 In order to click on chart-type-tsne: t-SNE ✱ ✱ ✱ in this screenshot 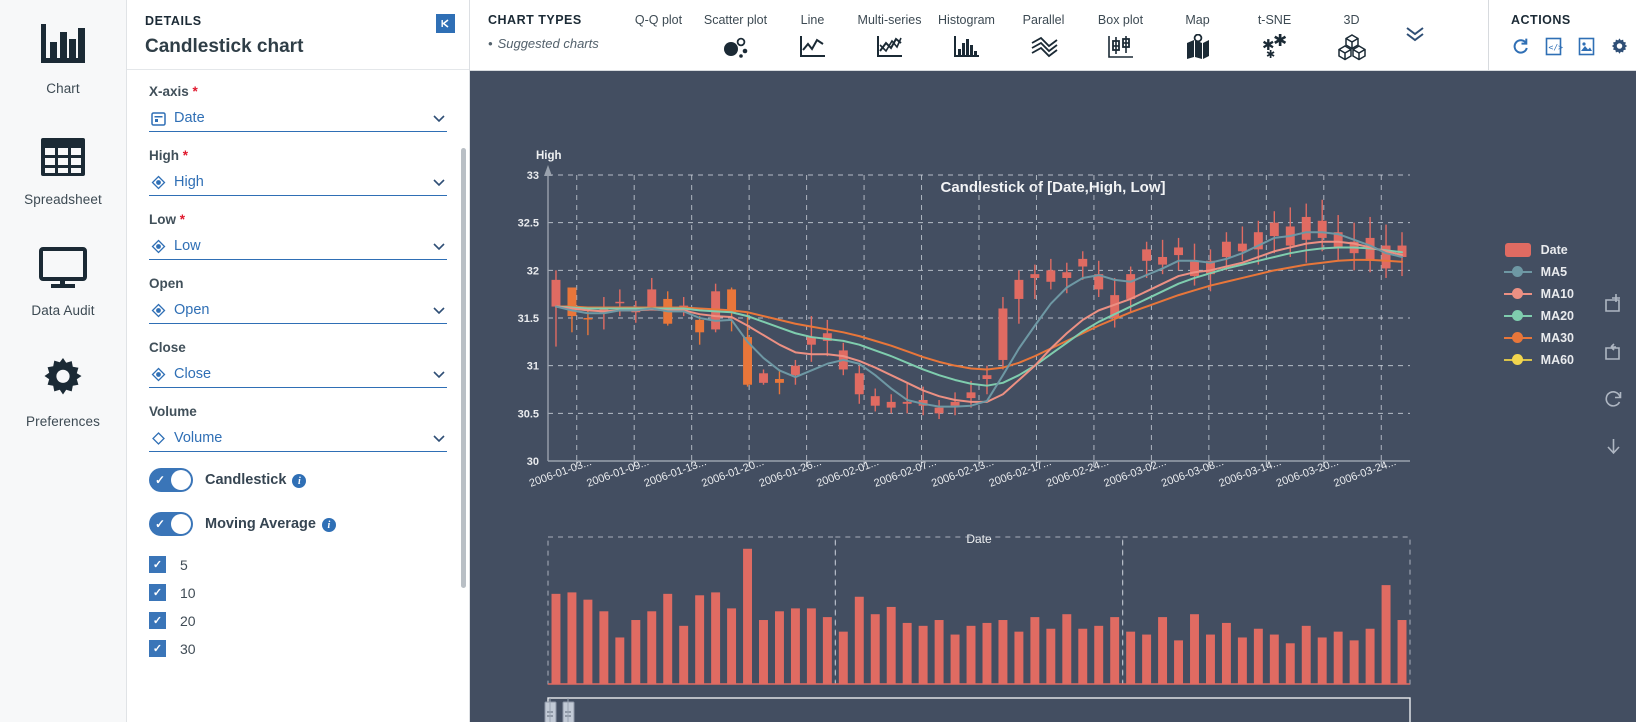, I will do `click(1274, 31)`.